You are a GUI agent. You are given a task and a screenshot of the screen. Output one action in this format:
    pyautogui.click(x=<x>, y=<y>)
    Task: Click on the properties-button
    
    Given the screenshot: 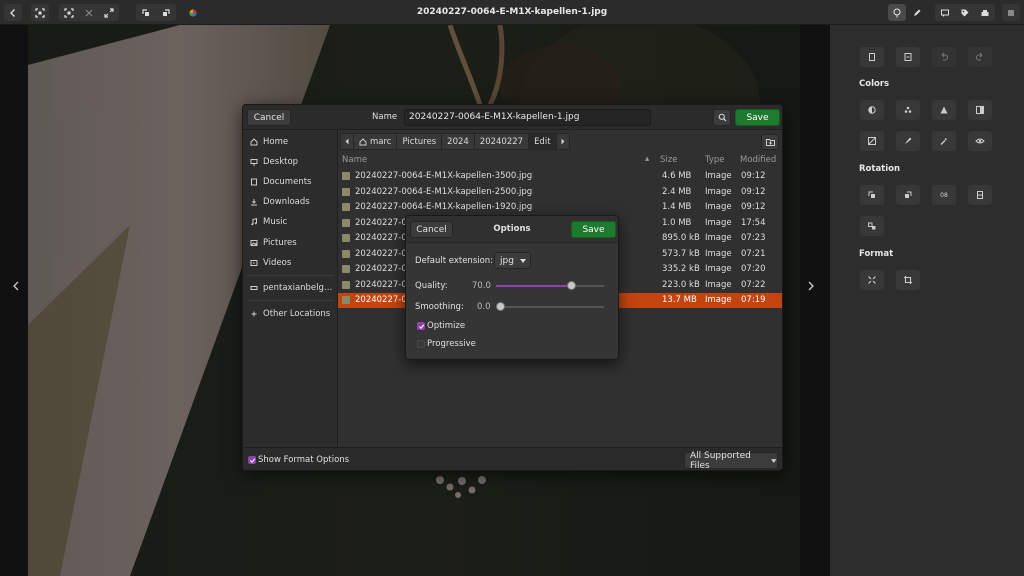 What is the action you would take?
    pyautogui.click(x=897, y=12)
    